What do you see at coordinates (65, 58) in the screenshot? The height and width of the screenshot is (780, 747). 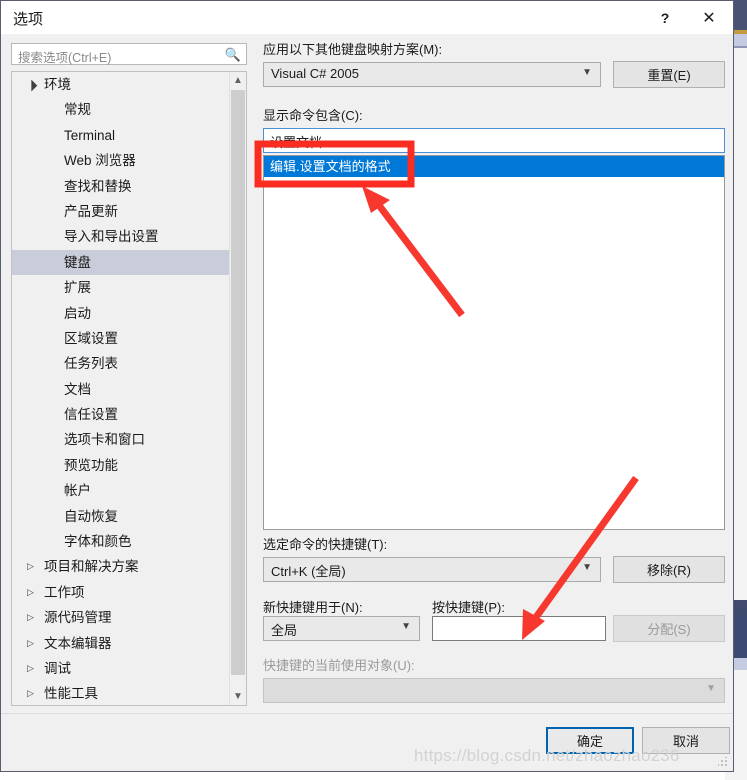 I see `search-placeholder: 搜索选项(Ctrl+E)` at bounding box center [65, 58].